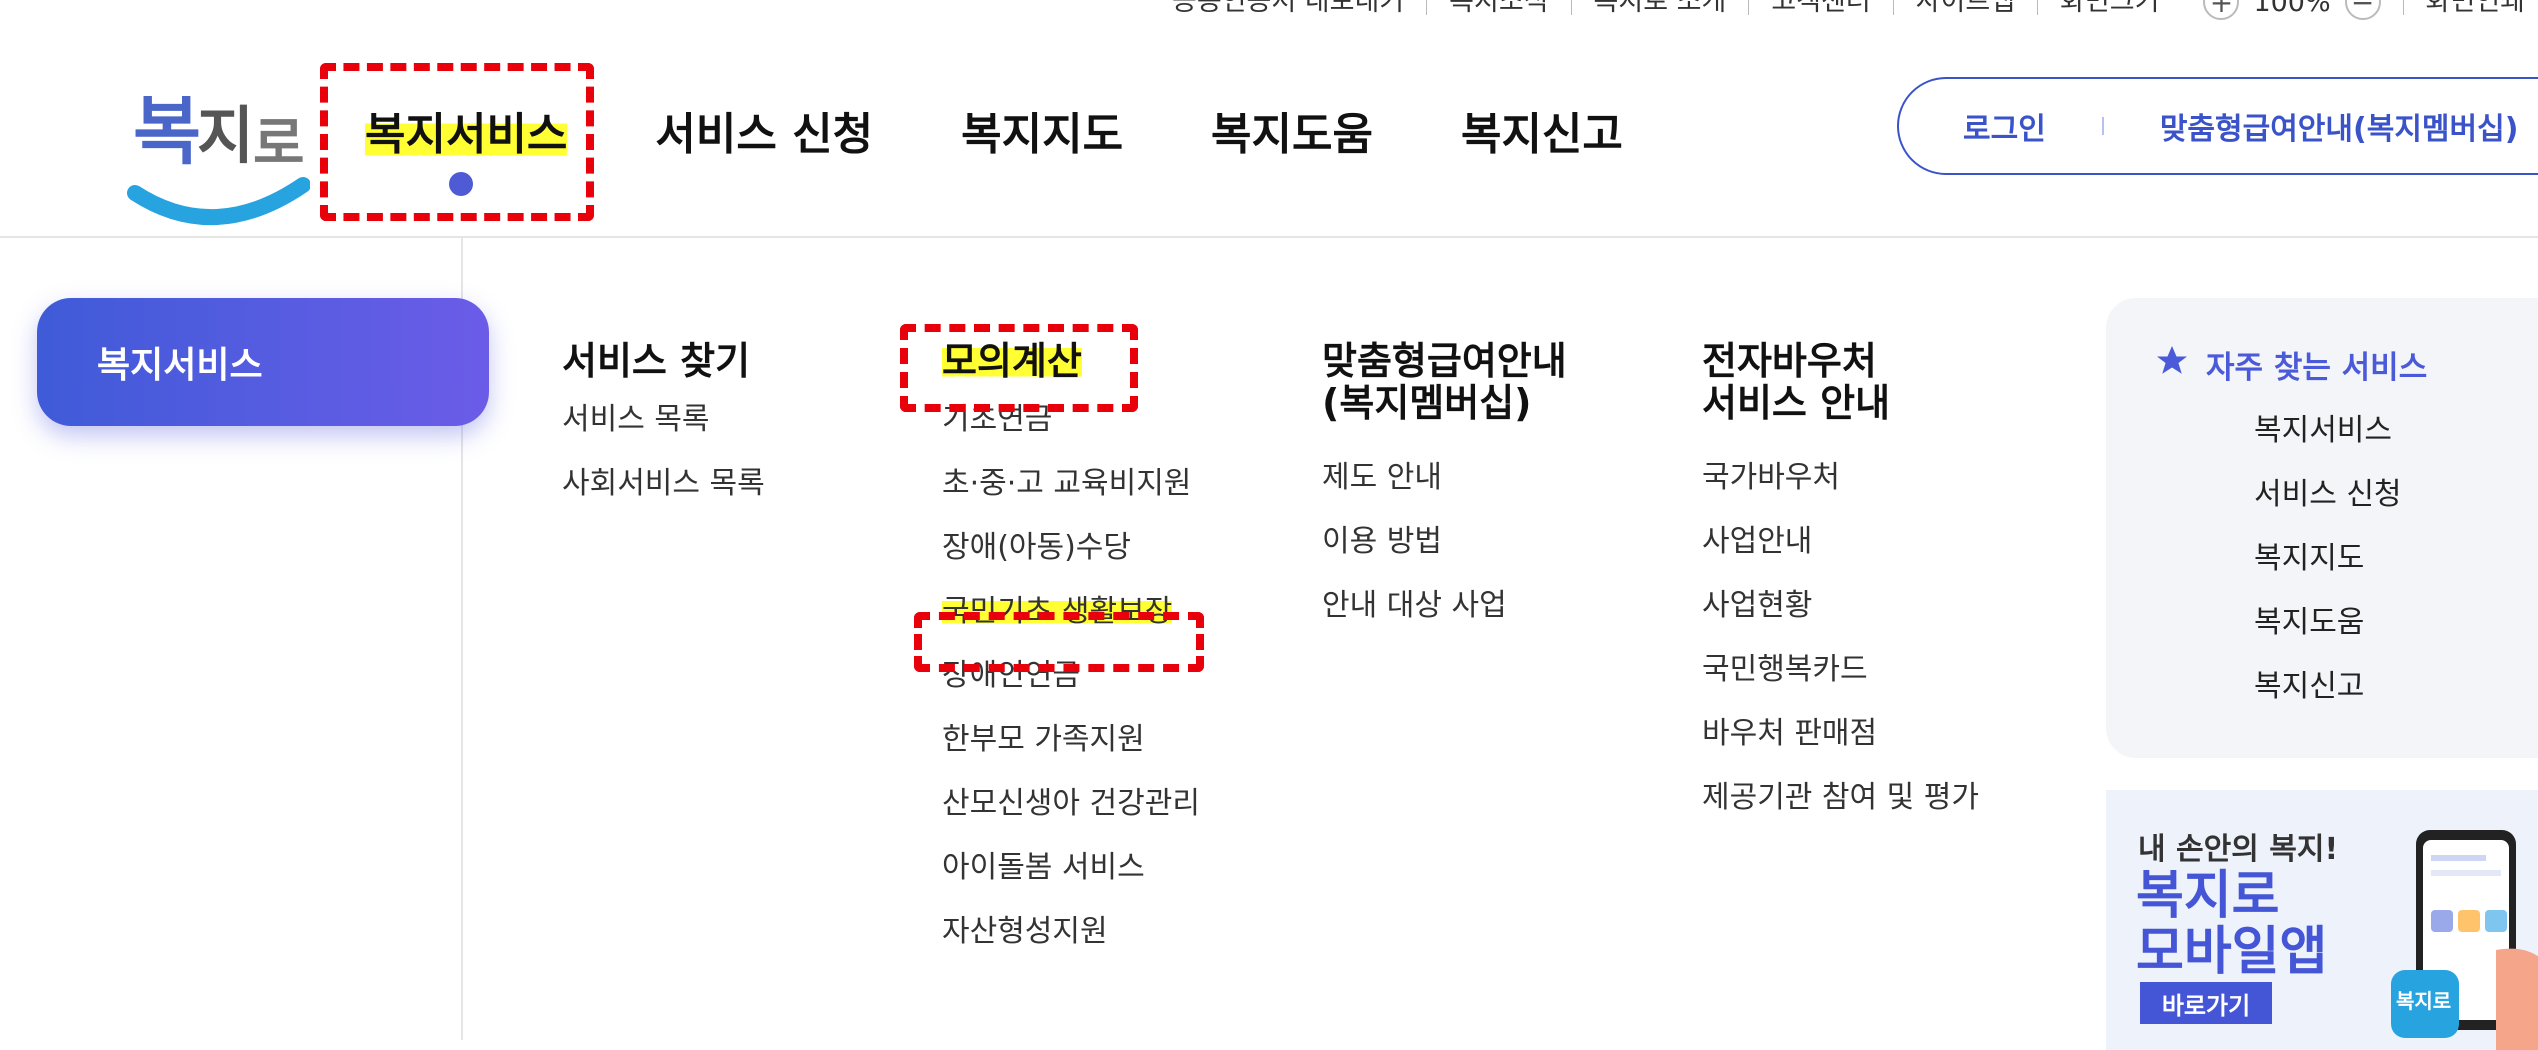 The width and height of the screenshot is (2538, 1050). Describe the element at coordinates (1444, 542) in the screenshot. I see `menu-item: 이용 방법` at that location.